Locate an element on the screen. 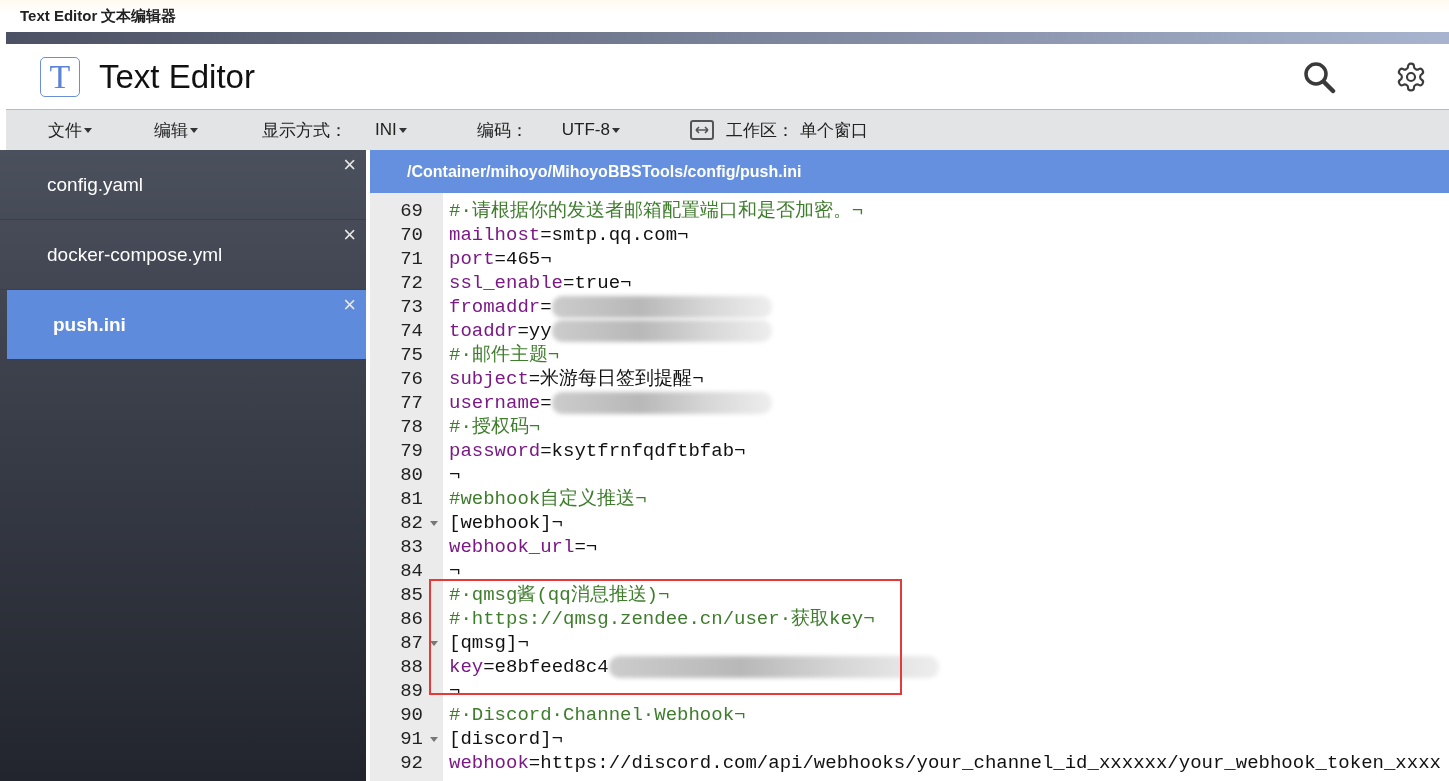  line-number: 71 is located at coordinates (411, 259).